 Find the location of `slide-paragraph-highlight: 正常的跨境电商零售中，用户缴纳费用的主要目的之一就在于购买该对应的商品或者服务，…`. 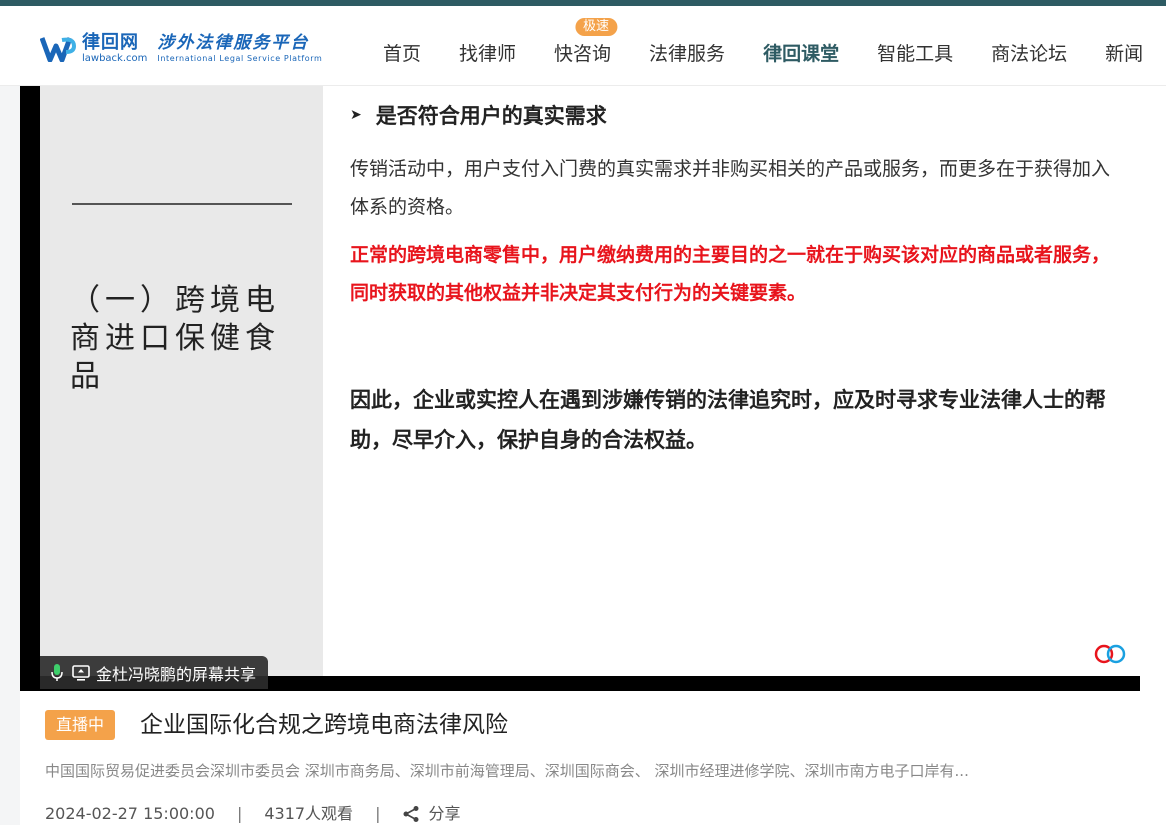

slide-paragraph-highlight: 正常的跨境电商零售中，用户缴纳费用的主要目的之一就在于购买该对应的商品或者服务，… is located at coordinates (730, 274).